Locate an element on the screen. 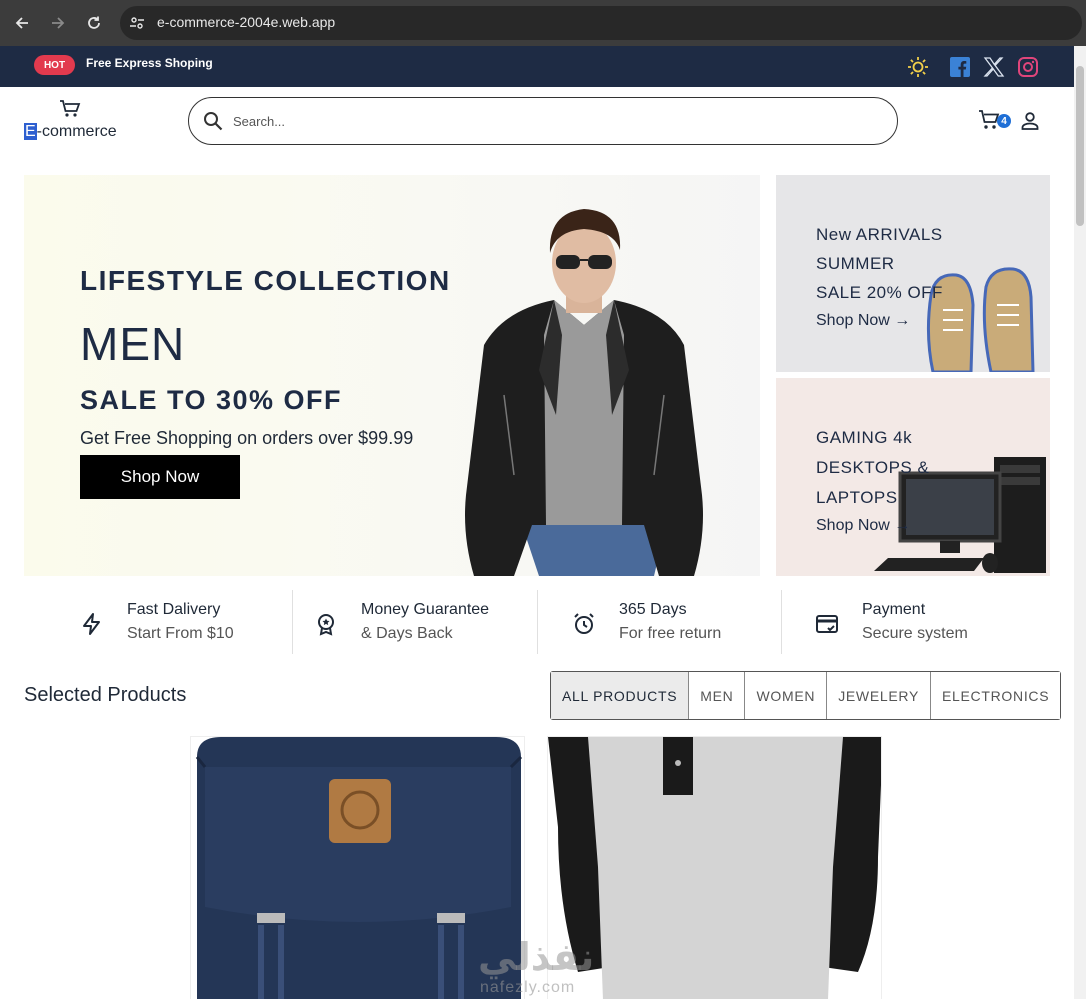  search-input is located at coordinates (553, 121).